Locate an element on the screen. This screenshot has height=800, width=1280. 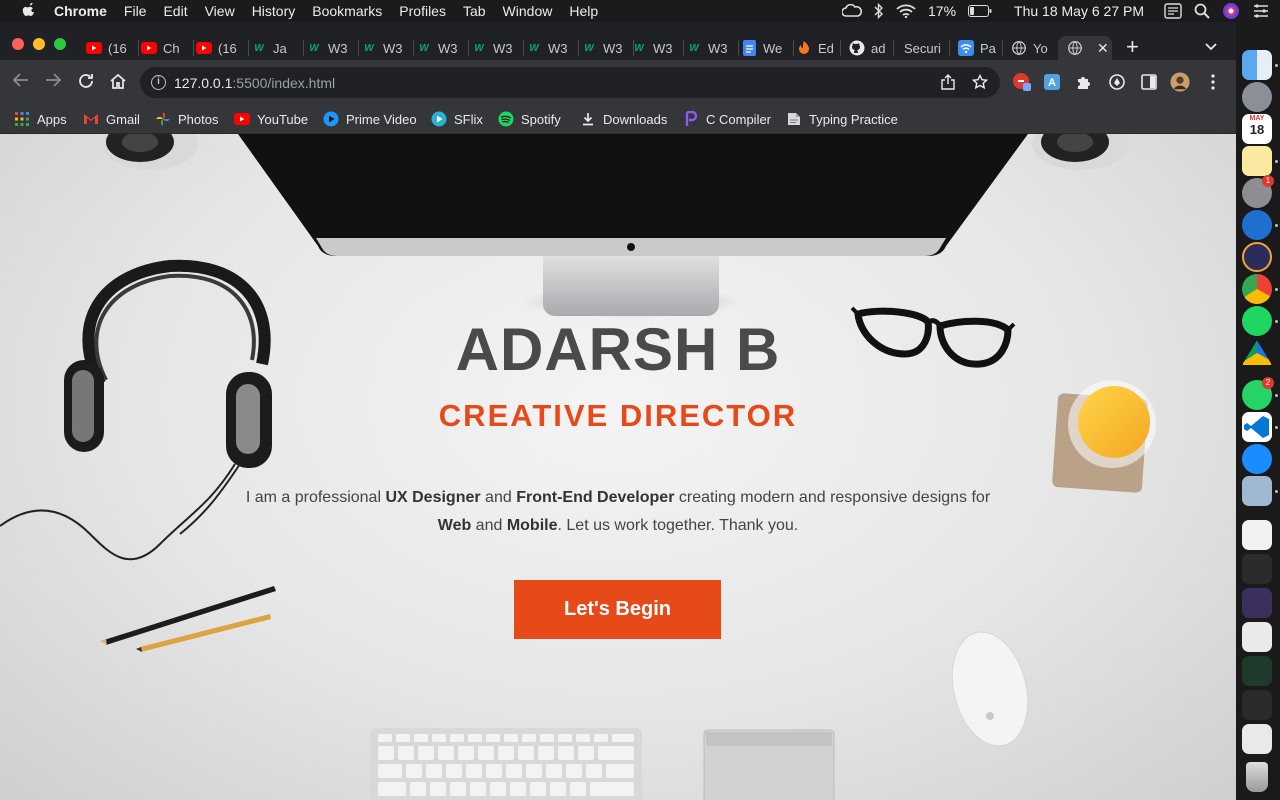
google-drive-icon is located at coordinates (1257, 352).